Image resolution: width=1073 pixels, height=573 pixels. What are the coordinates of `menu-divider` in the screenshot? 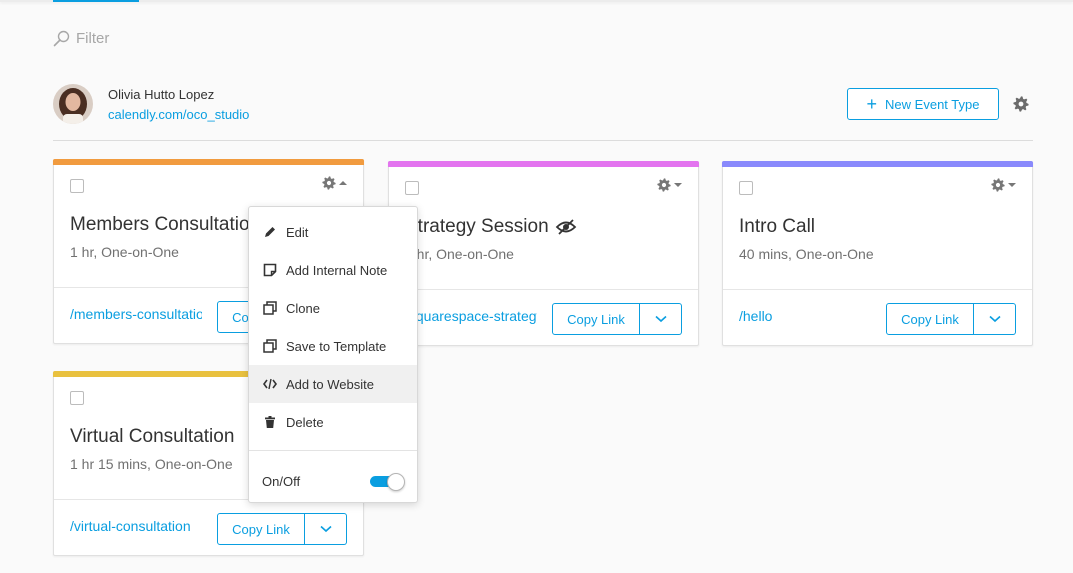 It's located at (333, 450).